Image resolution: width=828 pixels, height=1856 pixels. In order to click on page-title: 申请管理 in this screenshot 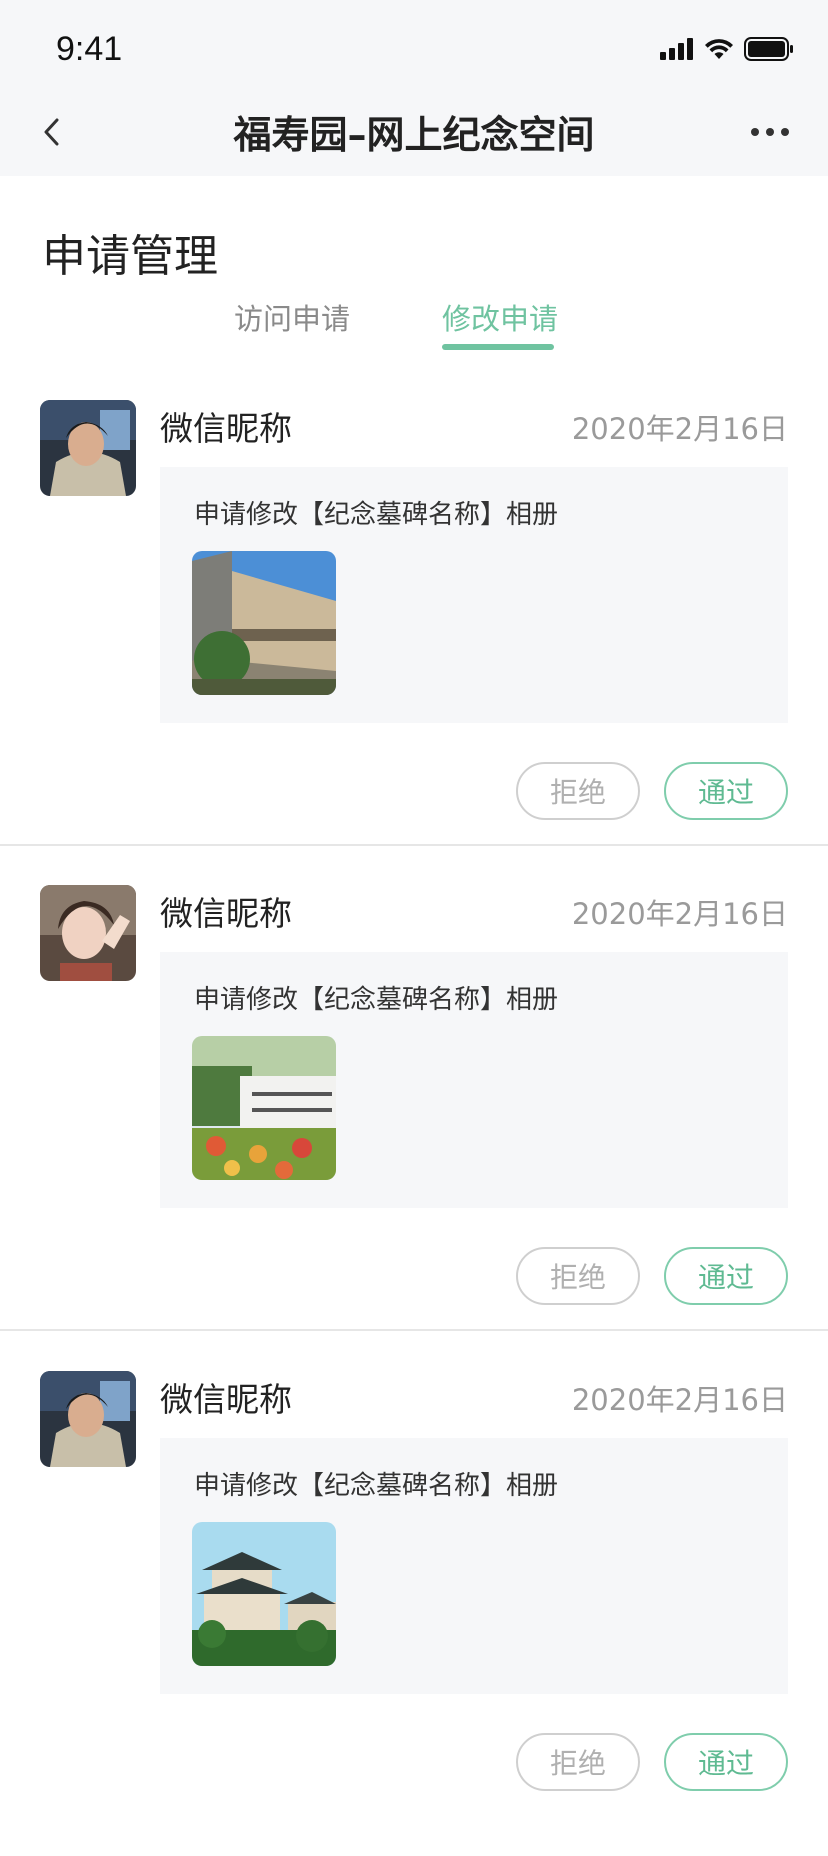, I will do `click(130, 256)`.